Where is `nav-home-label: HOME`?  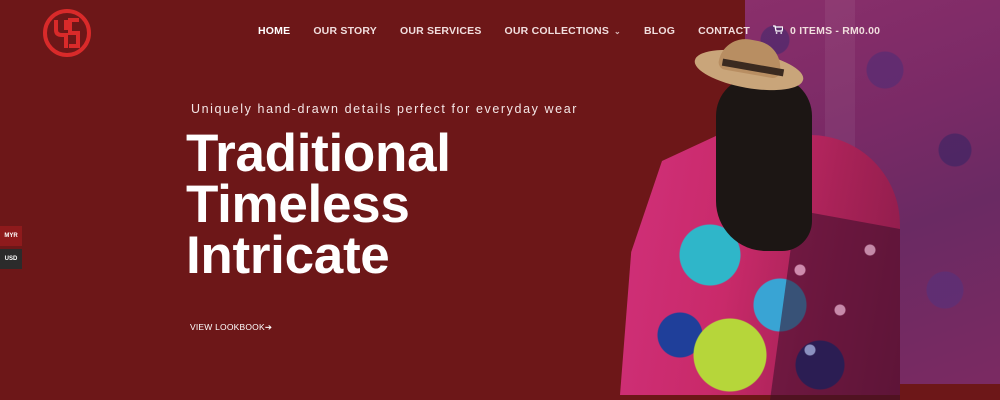
nav-home-label: HOME is located at coordinates (274, 31).